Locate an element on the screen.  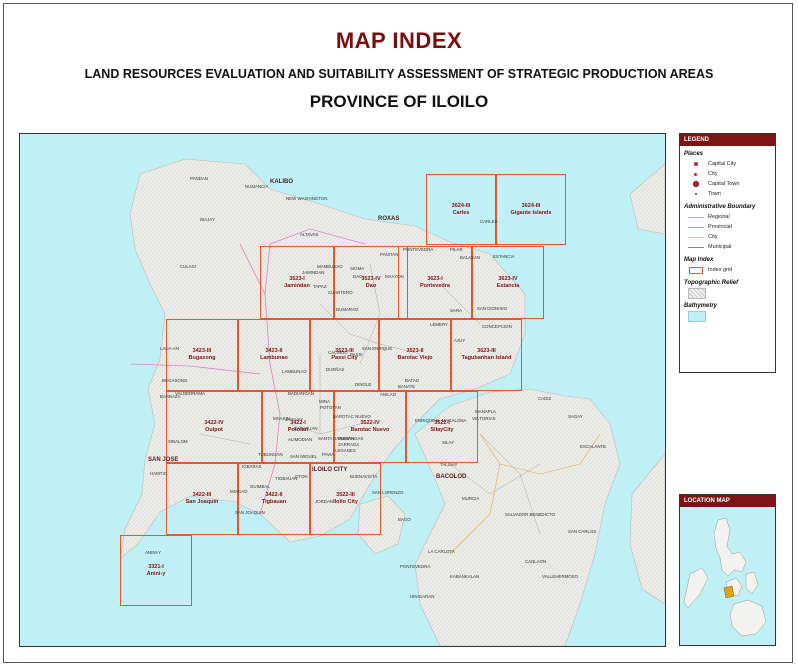
place-label: ALTAVAS is located at coordinates (309, 234).